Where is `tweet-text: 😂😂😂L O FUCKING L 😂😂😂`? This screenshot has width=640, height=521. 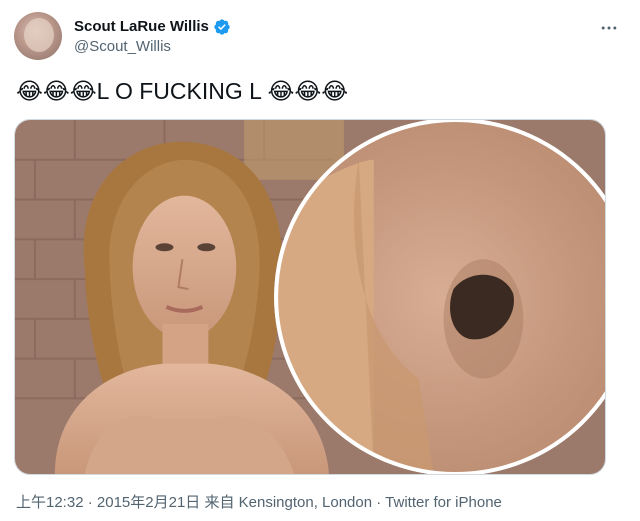
tweet-text: 😂😂😂L O FUCKING L 😂😂😂 is located at coordinates (182, 91).